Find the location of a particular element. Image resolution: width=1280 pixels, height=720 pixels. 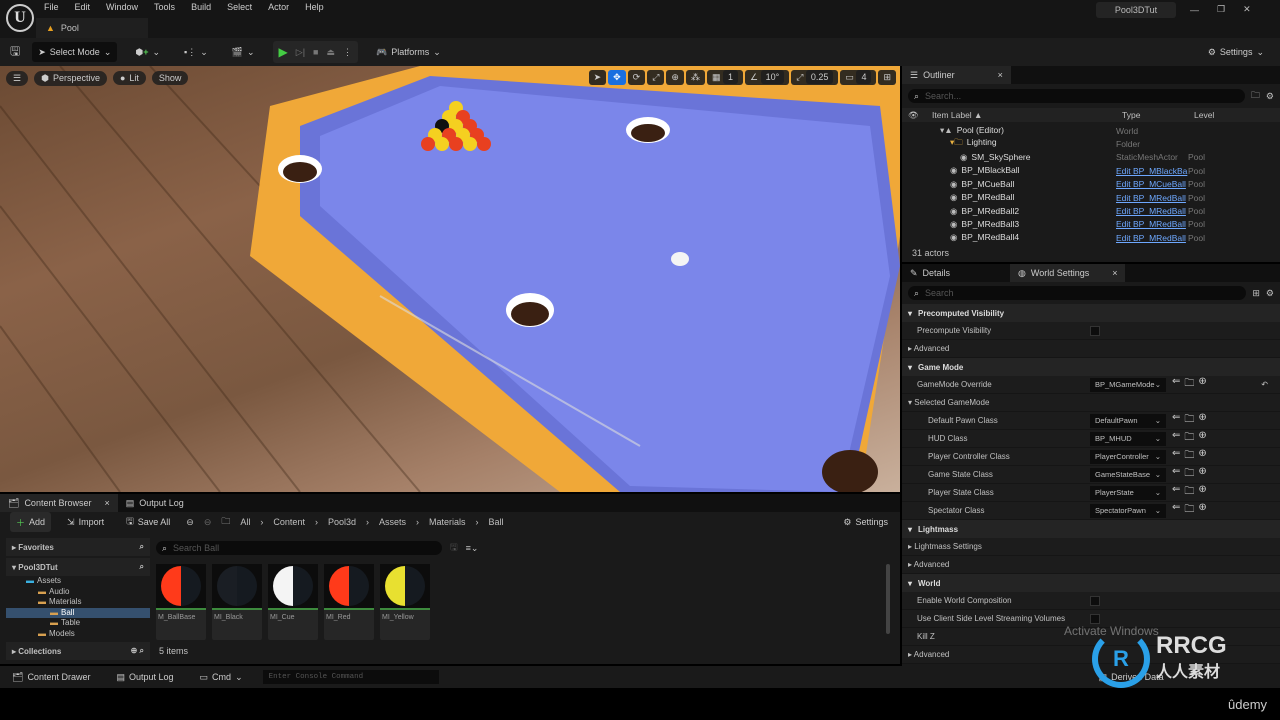

breadcrumb-item: All is located at coordinates (245, 522).